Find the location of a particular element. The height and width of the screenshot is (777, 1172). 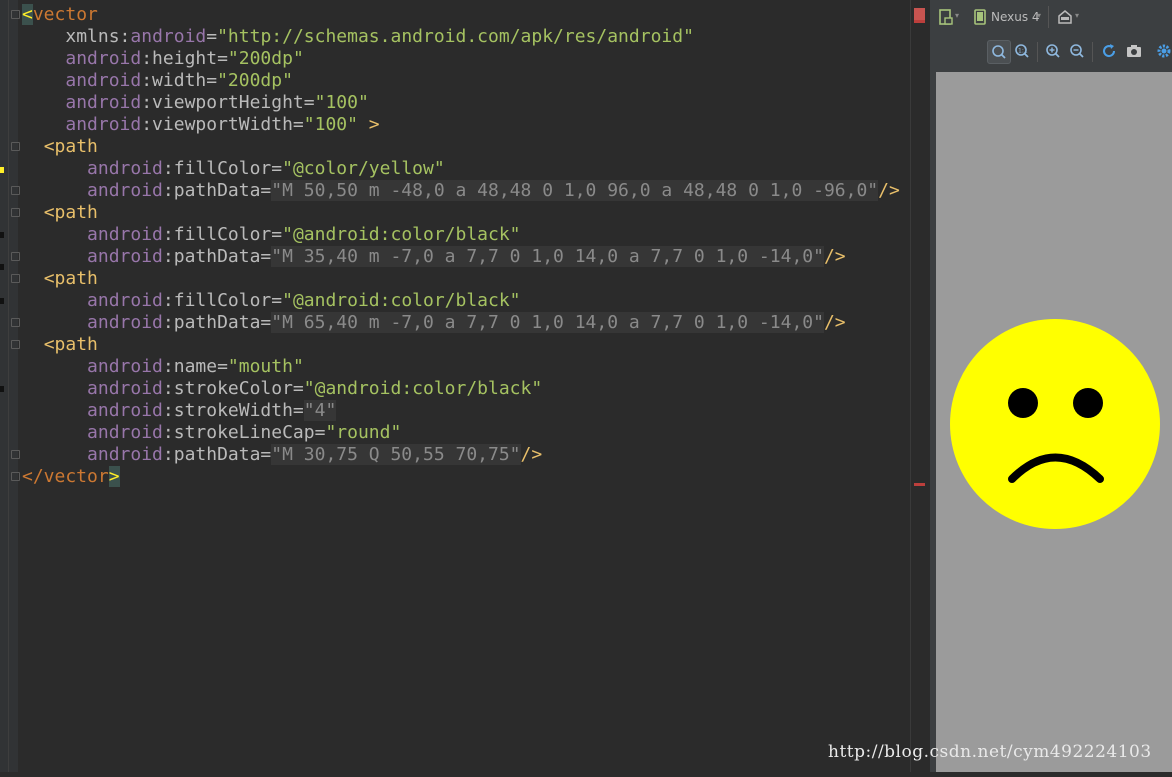

code-token: "round" is located at coordinates (363, 432).